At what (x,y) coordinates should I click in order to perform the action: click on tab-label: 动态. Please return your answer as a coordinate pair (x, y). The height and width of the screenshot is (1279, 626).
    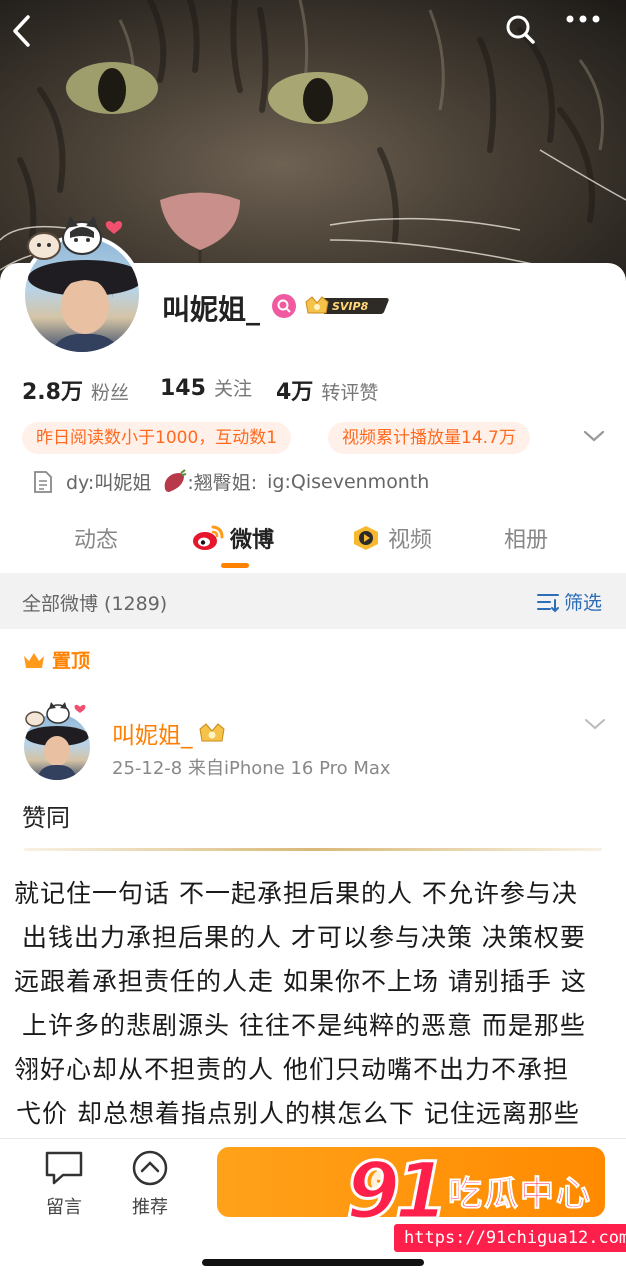
    Looking at the image, I should click on (96, 540).